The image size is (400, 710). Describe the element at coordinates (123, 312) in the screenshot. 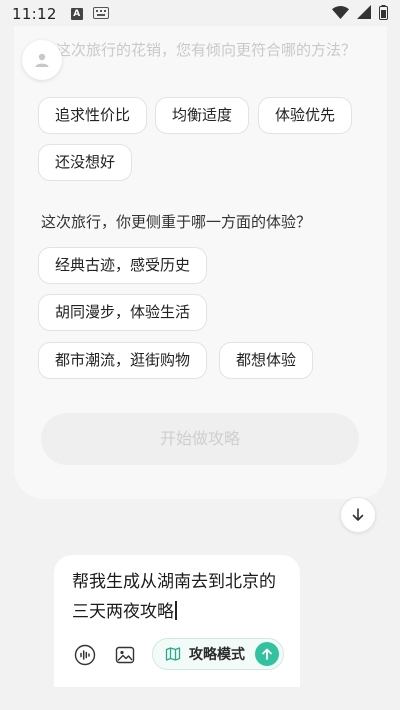

I see `option-hutong-walk: 胡同漫步，体验生活` at that location.